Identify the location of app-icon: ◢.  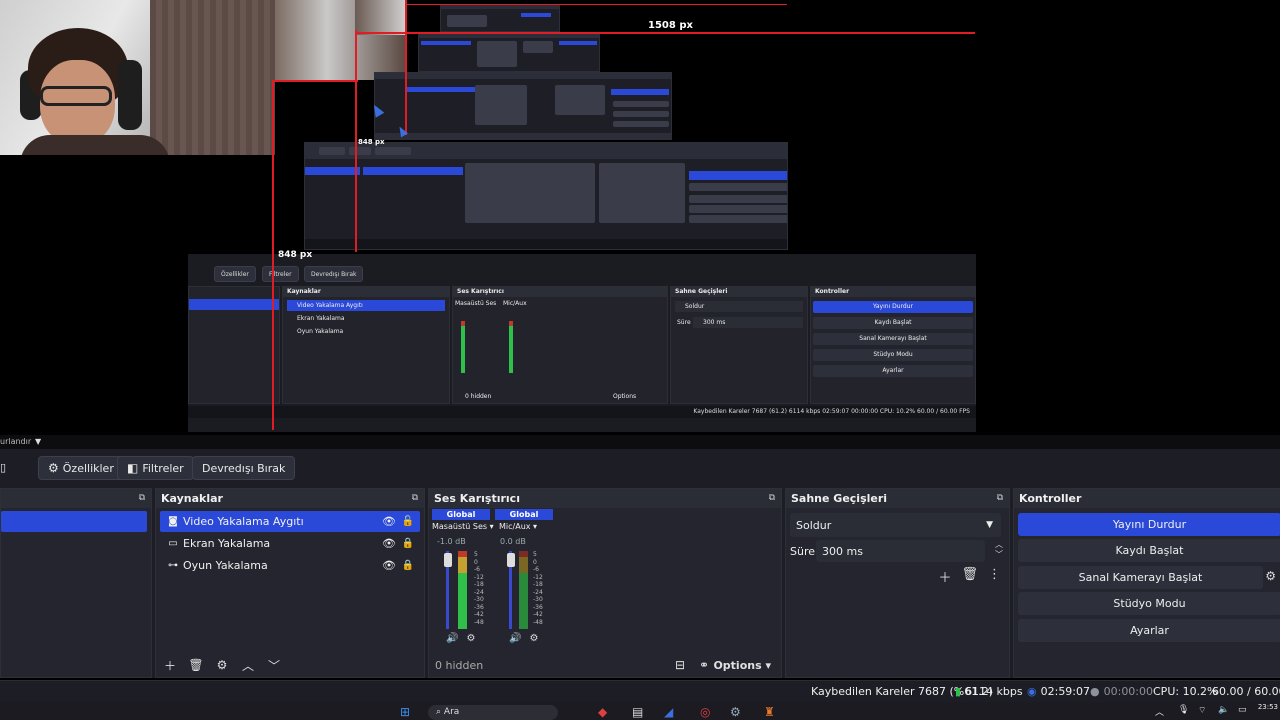
(668, 712).